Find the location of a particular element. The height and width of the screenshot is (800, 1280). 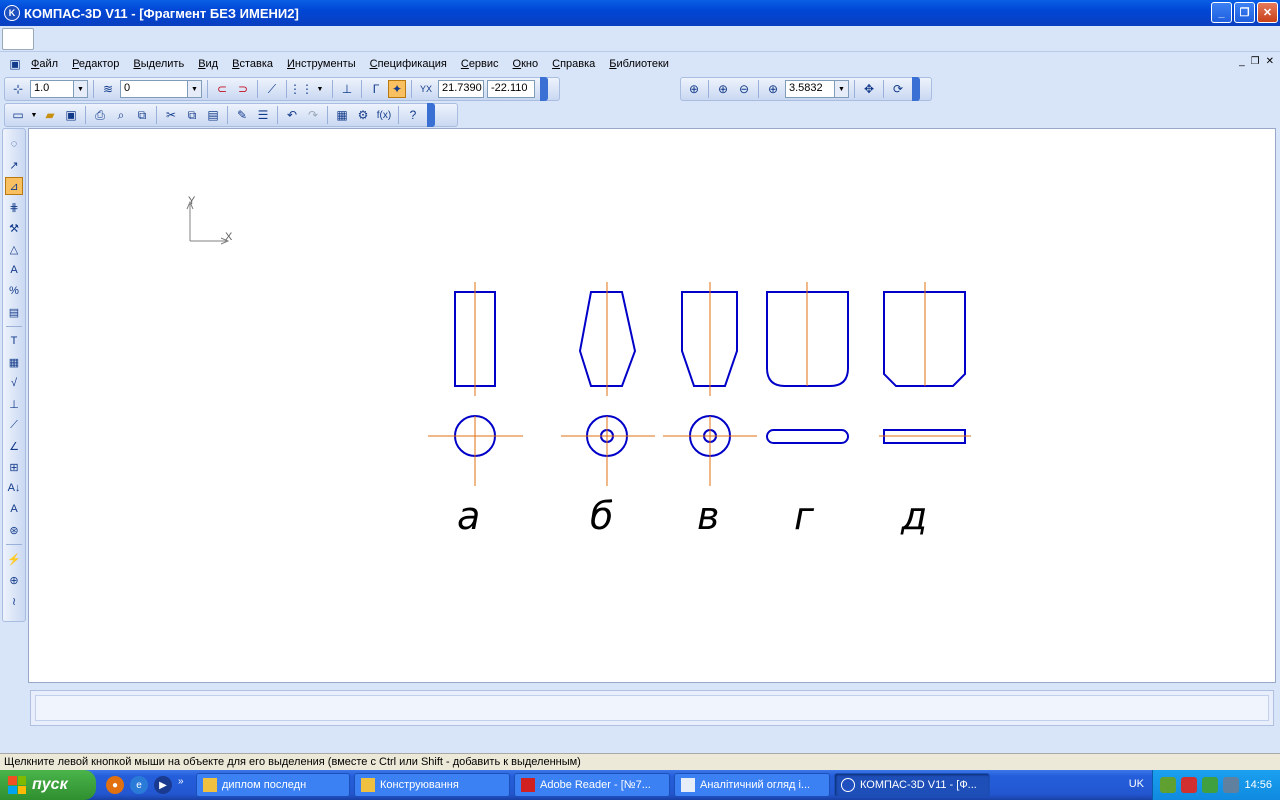

task-diploma: диплом последн is located at coordinates (273, 785).